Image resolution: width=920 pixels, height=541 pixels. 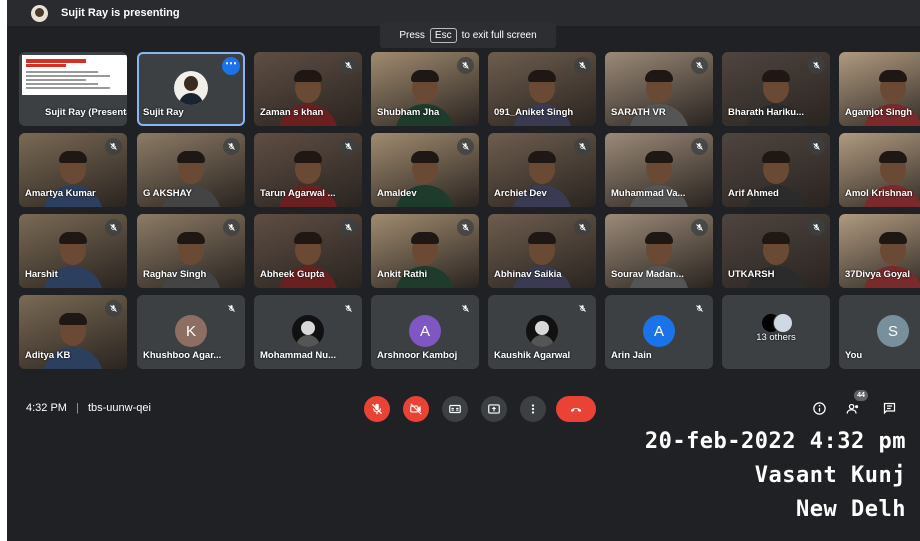 What do you see at coordinates (119, 408) in the screenshot?
I see `meeting-code: tbs-uunw-qei` at bounding box center [119, 408].